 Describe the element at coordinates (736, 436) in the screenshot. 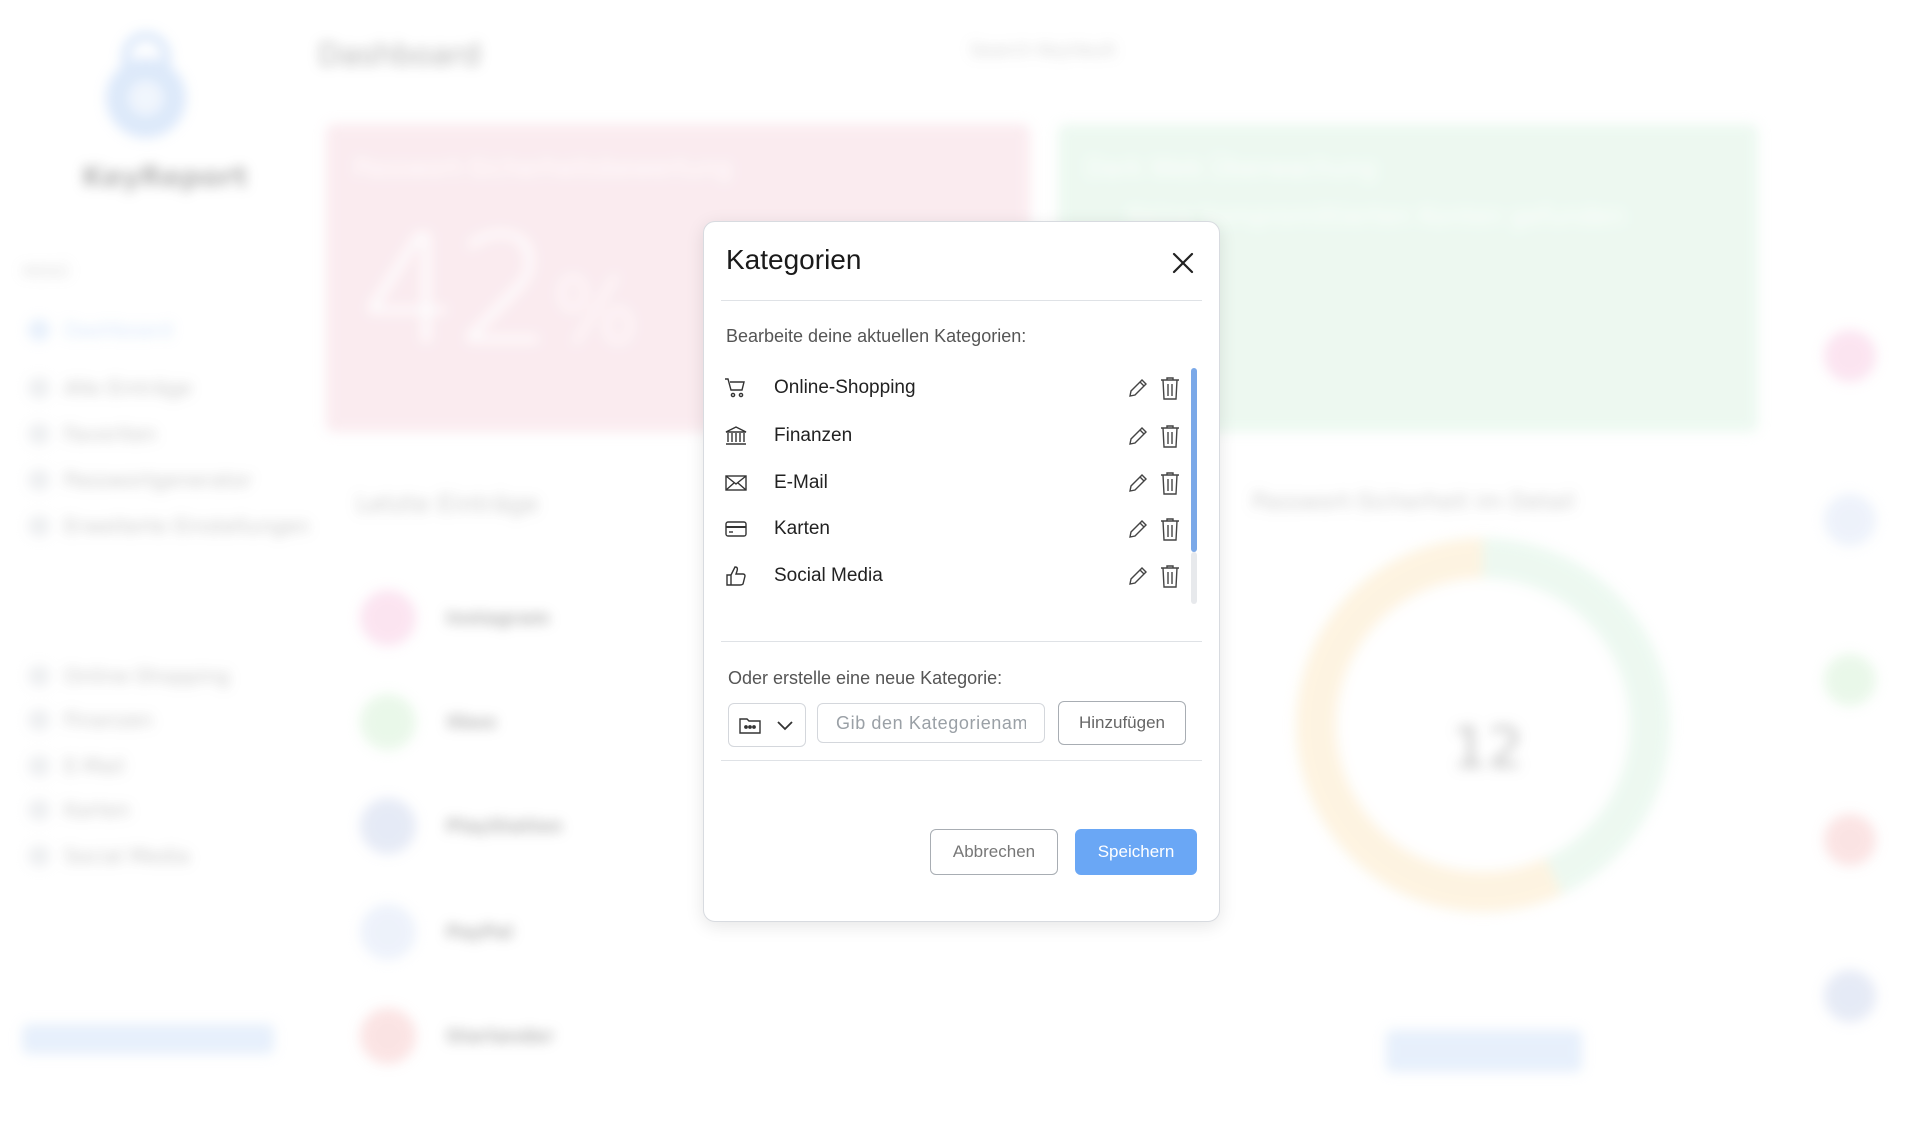

I see `bank-icon` at that location.